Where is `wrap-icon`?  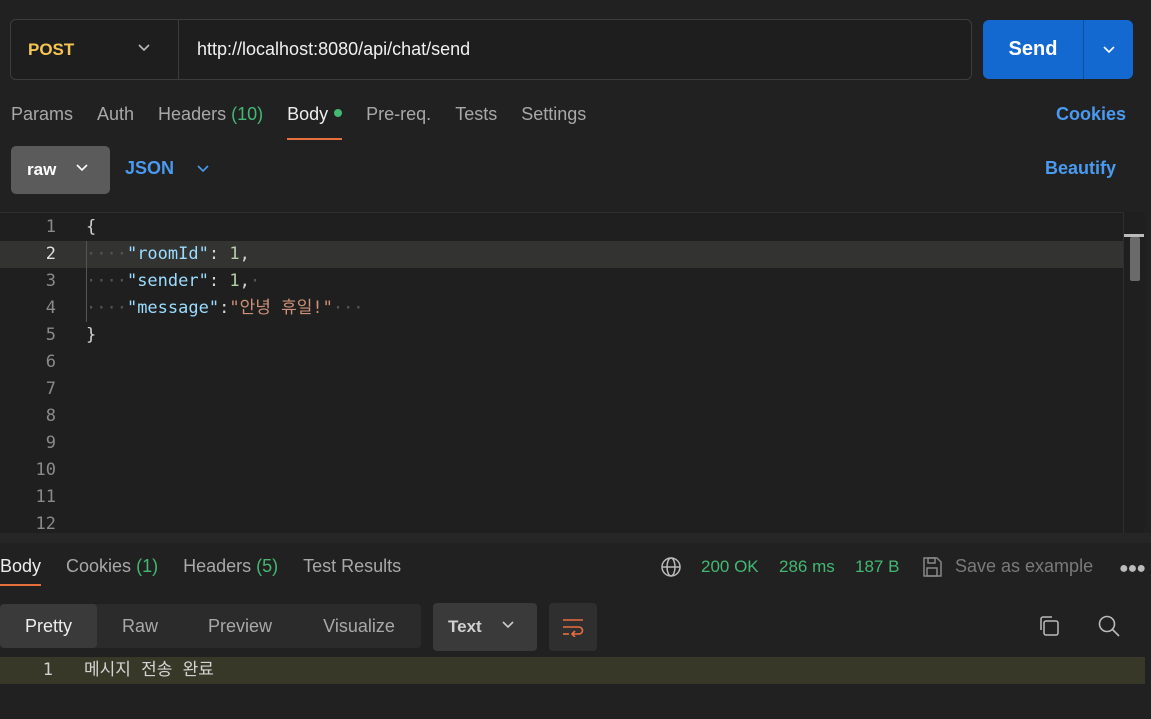
wrap-icon is located at coordinates (573, 628).